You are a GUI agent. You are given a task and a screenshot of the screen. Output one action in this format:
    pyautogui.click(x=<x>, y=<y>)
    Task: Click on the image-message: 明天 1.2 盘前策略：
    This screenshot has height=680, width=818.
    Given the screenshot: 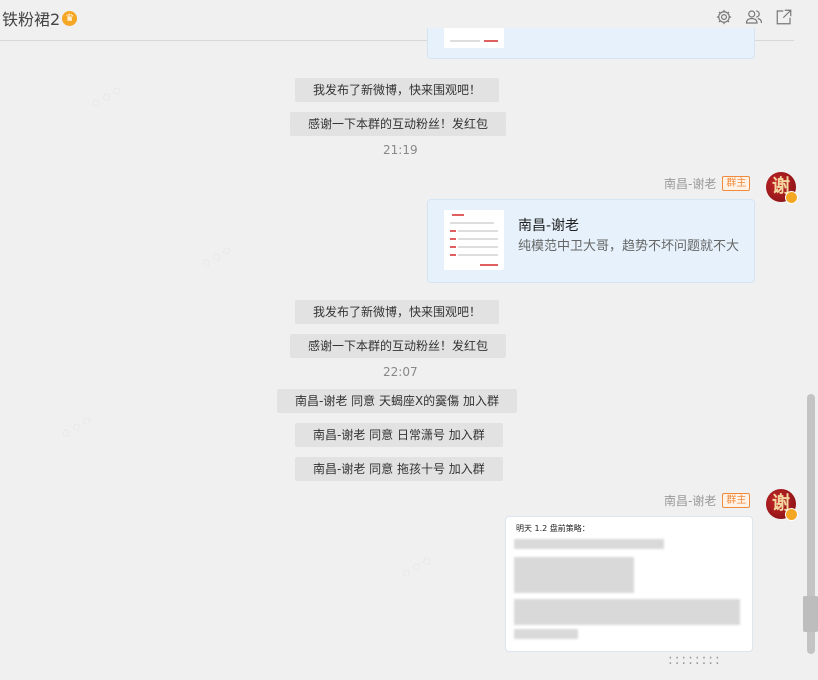 What is the action you would take?
    pyautogui.click(x=629, y=584)
    